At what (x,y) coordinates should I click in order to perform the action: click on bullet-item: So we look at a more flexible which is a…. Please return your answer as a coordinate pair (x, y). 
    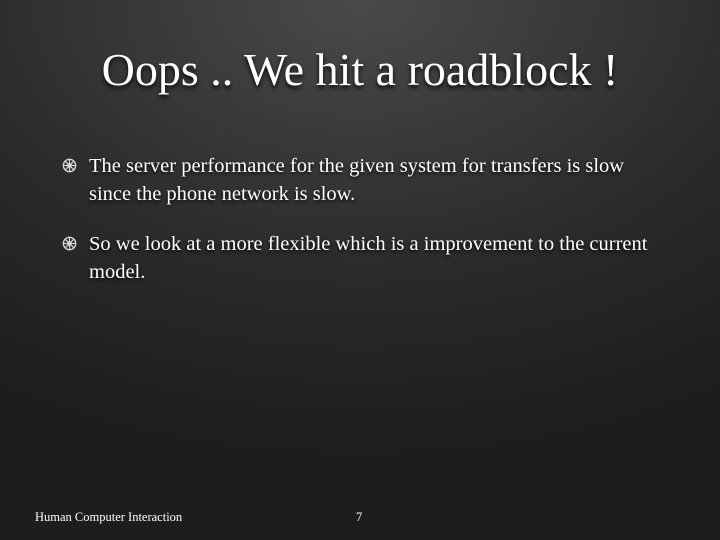
    Looking at the image, I should click on (360, 258).